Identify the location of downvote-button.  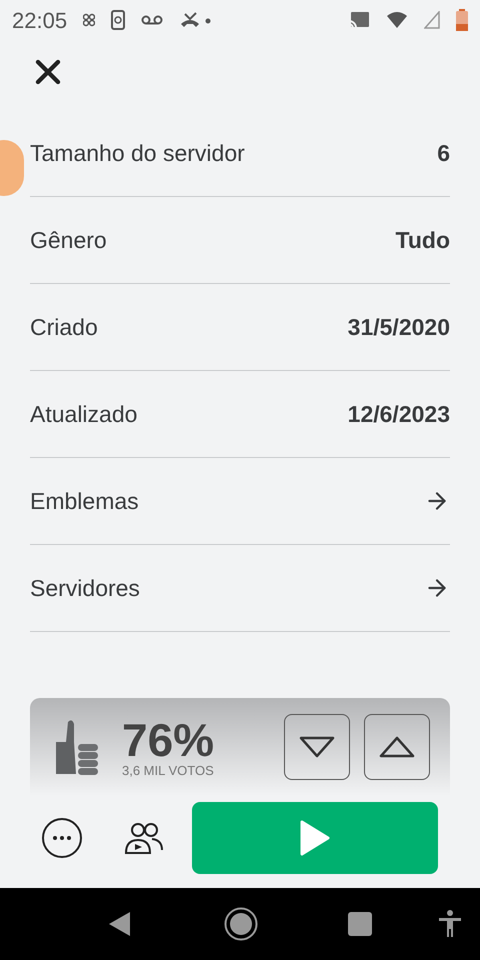
(317, 747).